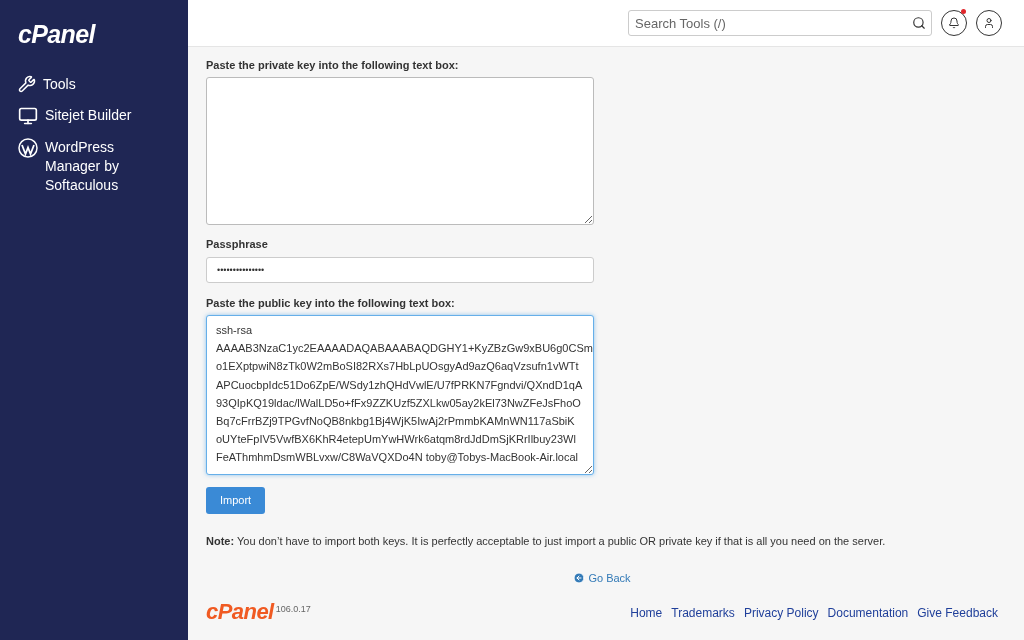 This screenshot has width=1024, height=640. Describe the element at coordinates (331, 303) in the screenshot. I see `field-label: Paste the public key into the following text box:` at that location.